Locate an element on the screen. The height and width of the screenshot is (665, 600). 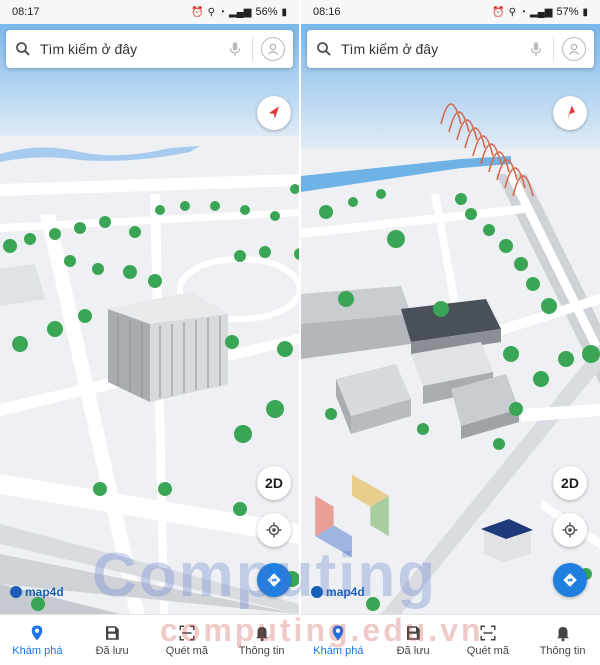
status-bar: 08:17 ⏰ ⚲ ◔ ▂▄▆ 56% ▮ is located at coordinates (149, 12).